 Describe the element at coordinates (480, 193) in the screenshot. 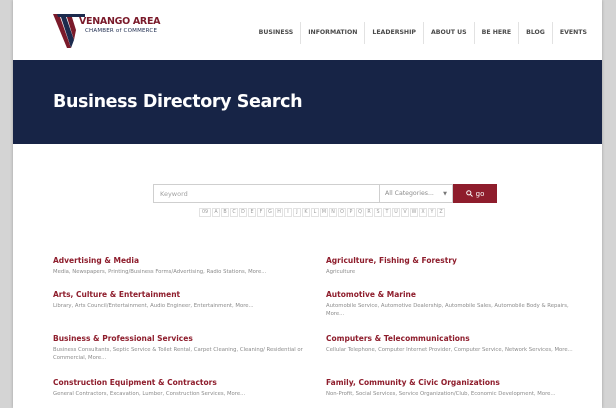

I see `go-button-label: go` at that location.